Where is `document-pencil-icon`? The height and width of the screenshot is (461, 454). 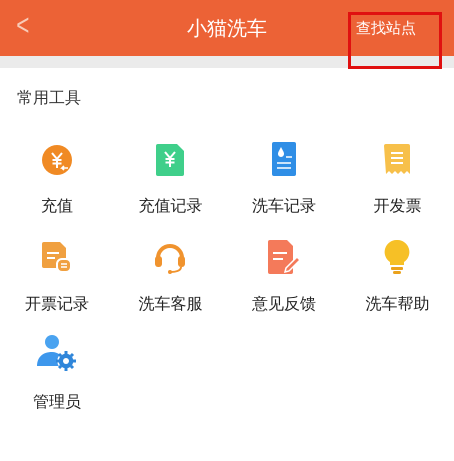 document-pencil-icon is located at coordinates (284, 257).